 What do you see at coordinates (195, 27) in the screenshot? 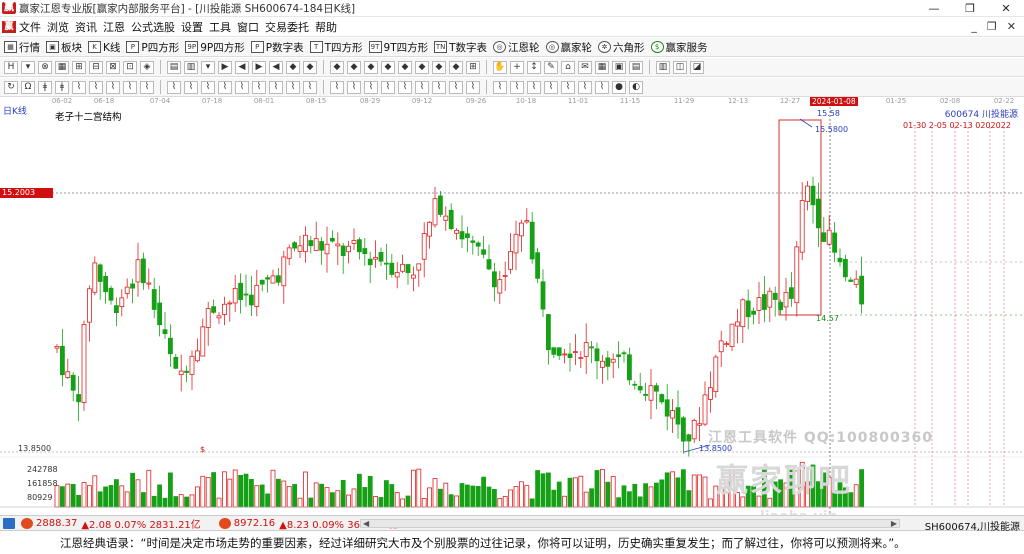
I see `menu-settings: 设置` at bounding box center [195, 27].